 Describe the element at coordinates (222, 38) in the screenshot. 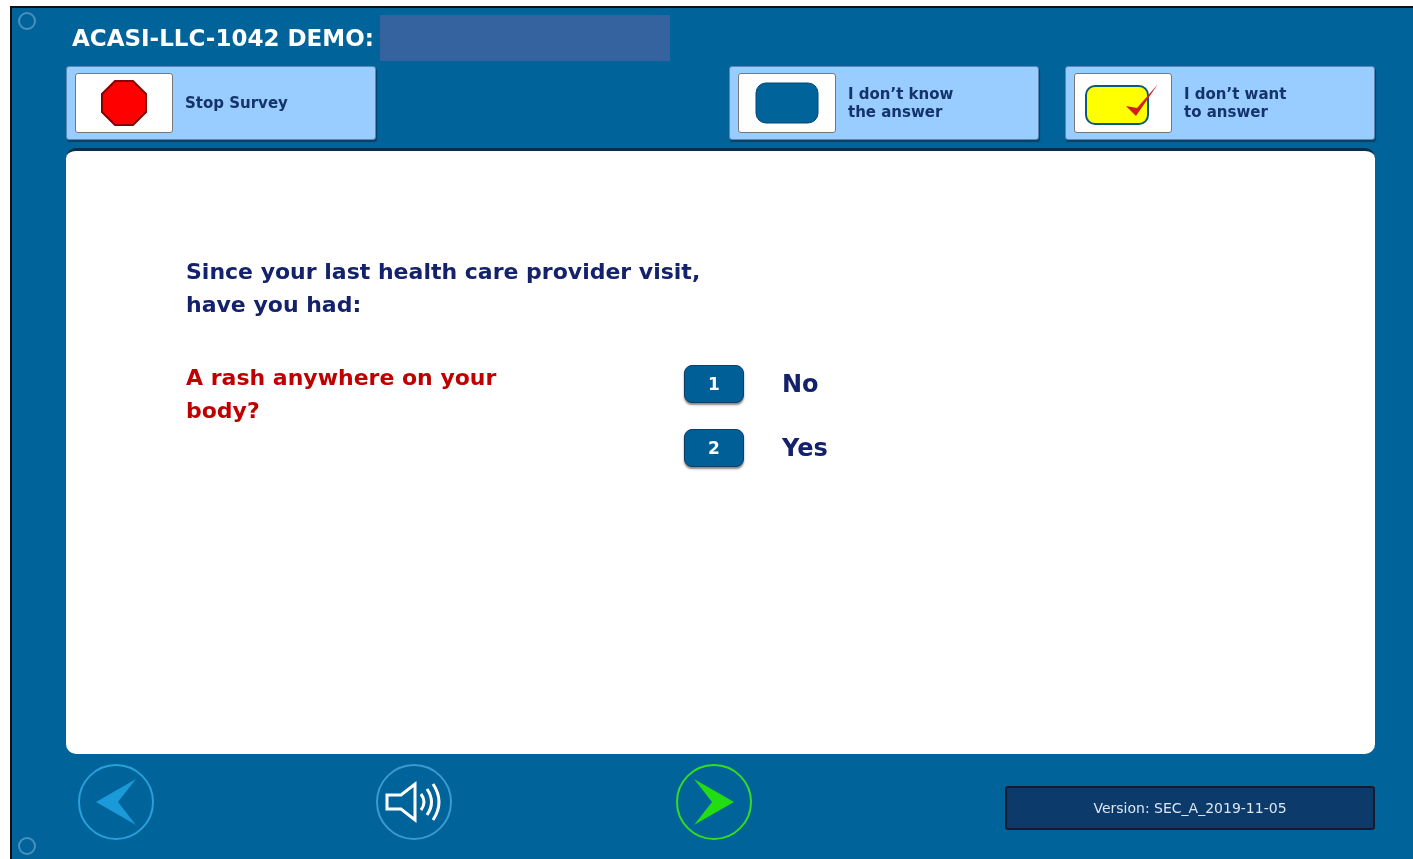

I see `survey-title: ACASI-LLC-1042 DEMO:` at that location.